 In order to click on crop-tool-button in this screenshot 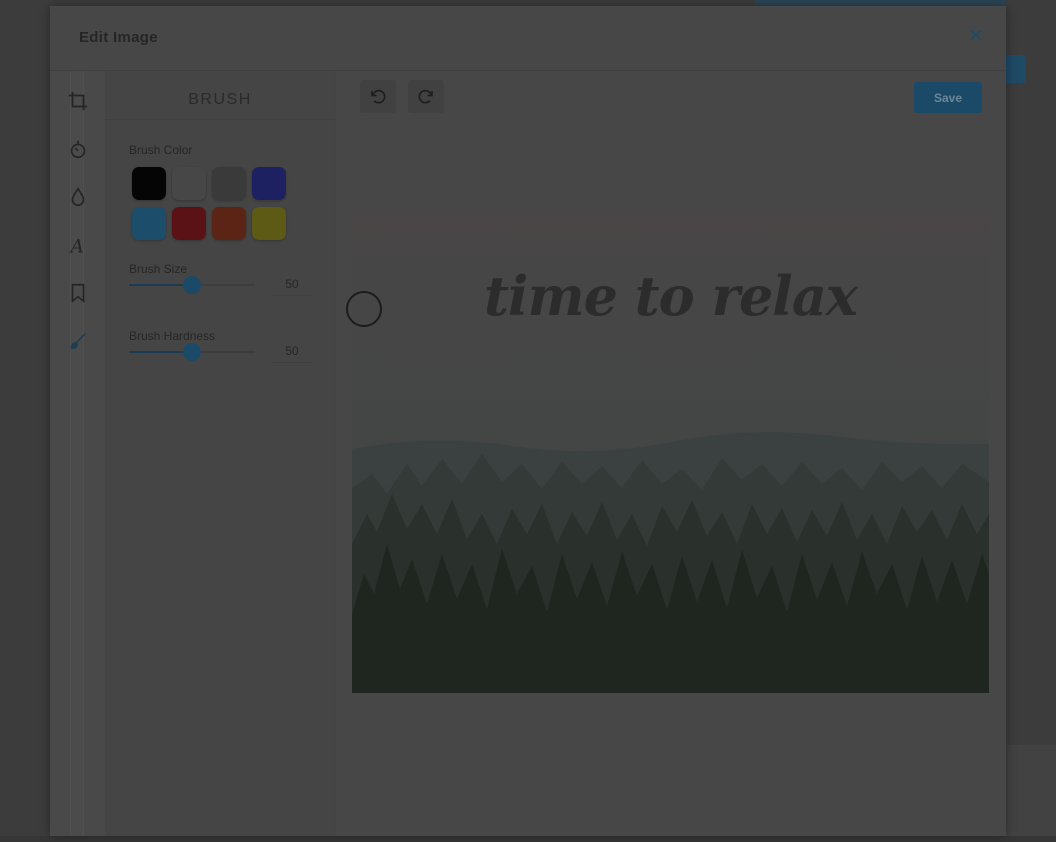, I will do `click(78, 101)`.